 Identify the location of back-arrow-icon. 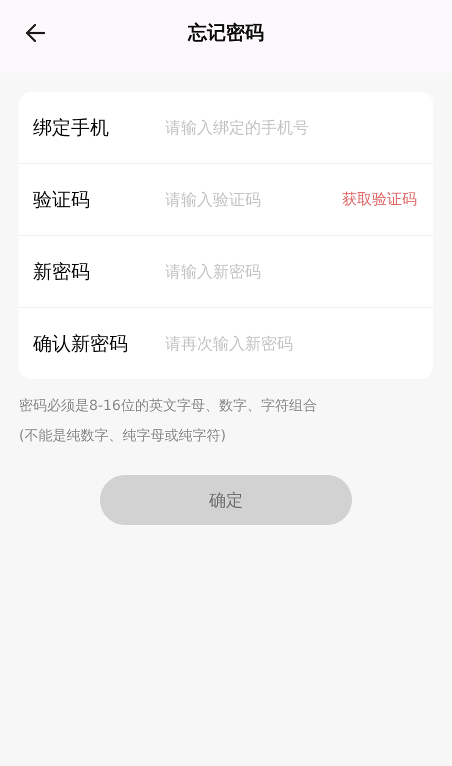
(35, 32).